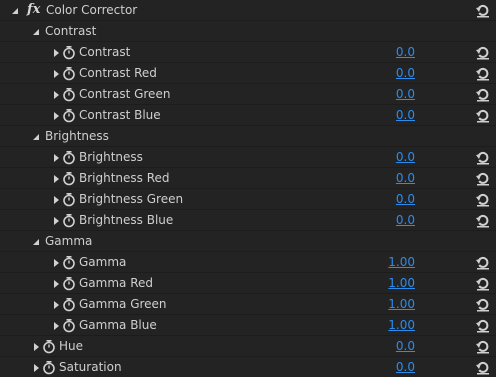 The height and width of the screenshot is (377, 496). What do you see at coordinates (248, 199) in the screenshot?
I see `parameter-row: Brightness Green 0.0` at bounding box center [248, 199].